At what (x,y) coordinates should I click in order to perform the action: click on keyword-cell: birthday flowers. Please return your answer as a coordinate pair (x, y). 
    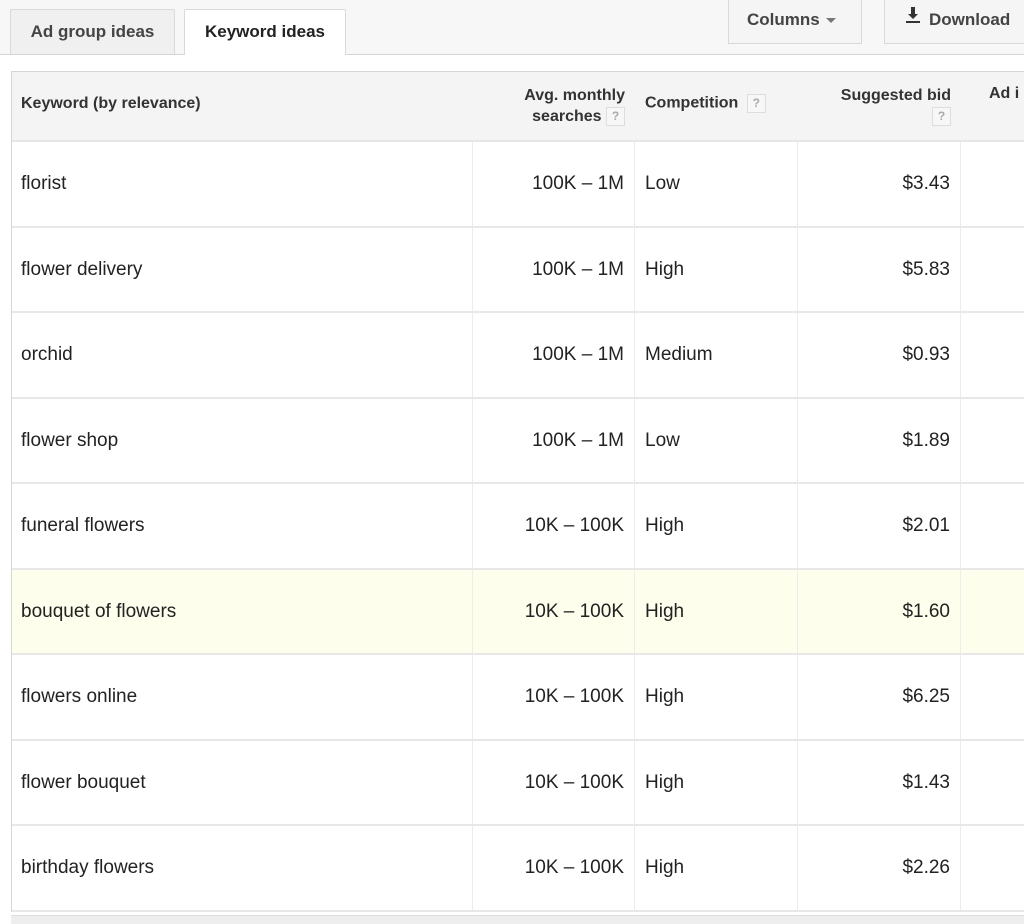
    Looking at the image, I should click on (242, 868).